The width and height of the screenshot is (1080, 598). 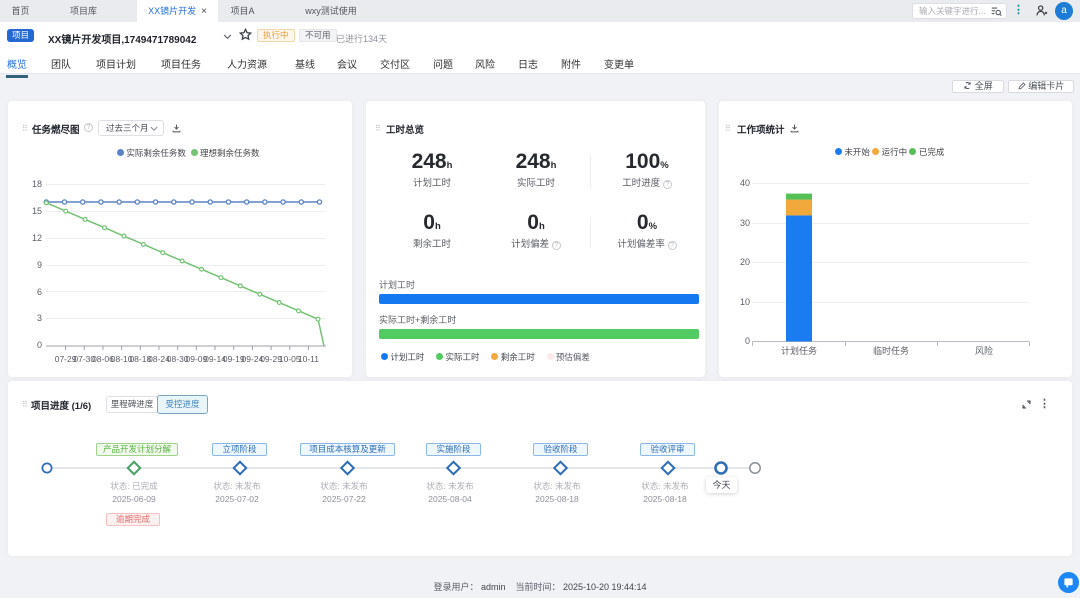 What do you see at coordinates (37, 184) in the screenshot?
I see `svg-text: 18` at bounding box center [37, 184].